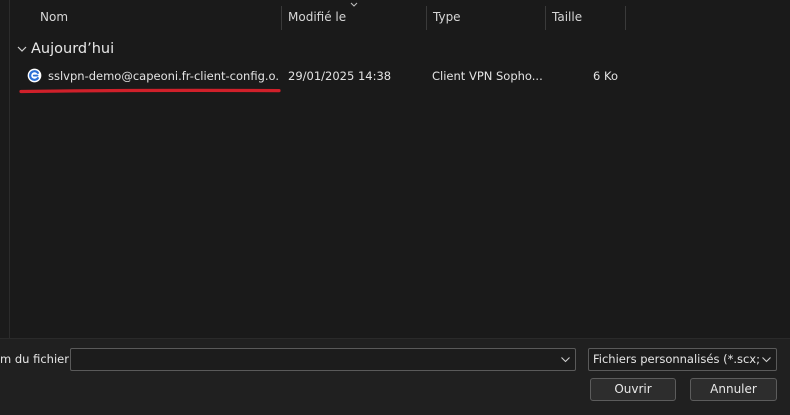 The height and width of the screenshot is (415, 790). Describe the element at coordinates (447, 17) in the screenshot. I see `column-header-type-label: Type` at that location.